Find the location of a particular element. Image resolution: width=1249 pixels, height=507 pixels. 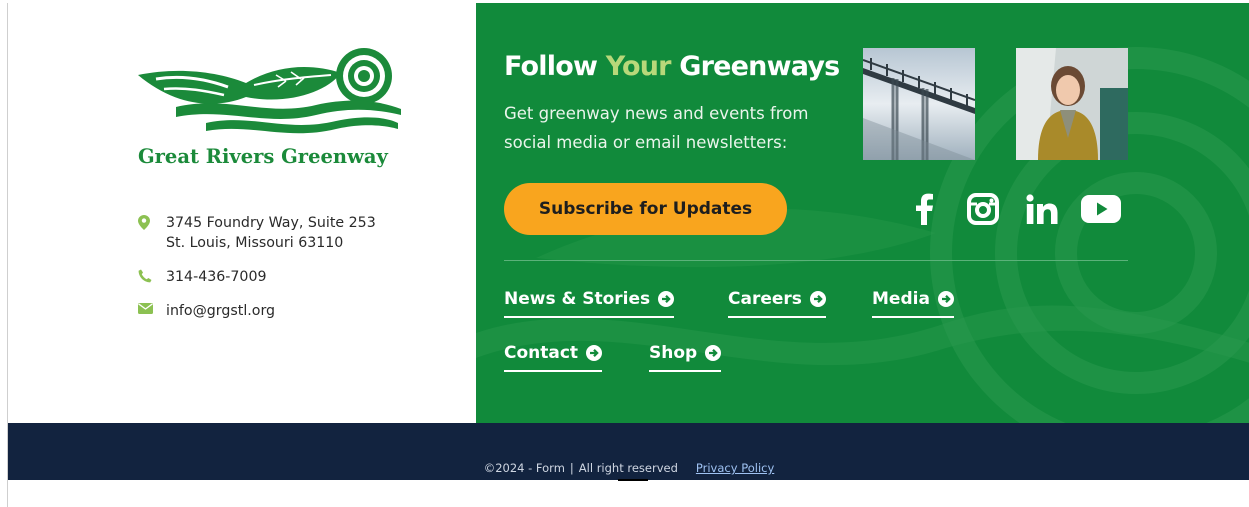

phone-icon is located at coordinates (145, 276).